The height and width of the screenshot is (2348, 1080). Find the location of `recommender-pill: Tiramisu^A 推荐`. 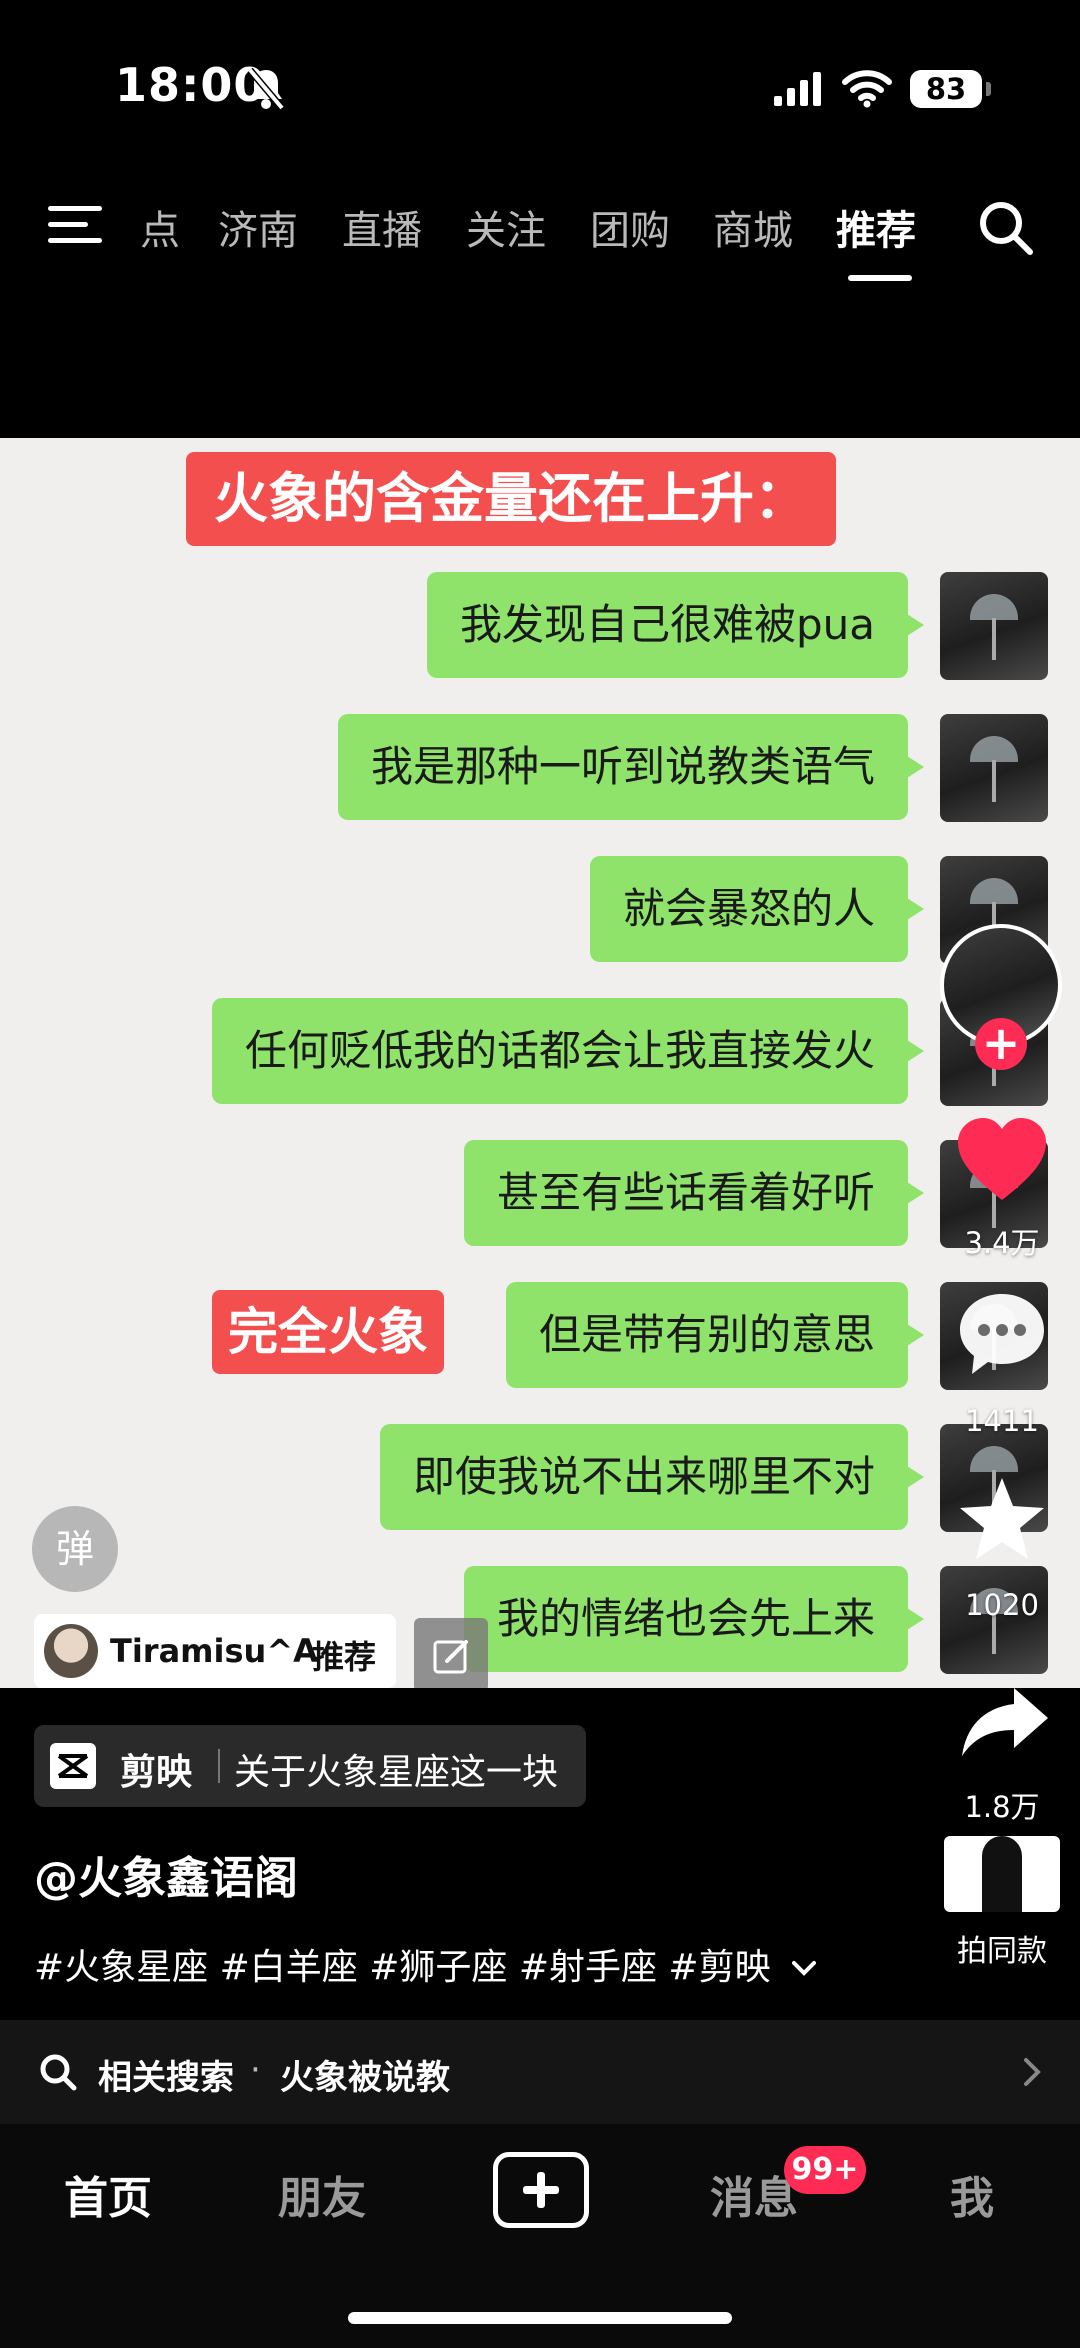

recommender-pill: Tiramisu^A 推荐 is located at coordinates (215, 1651).